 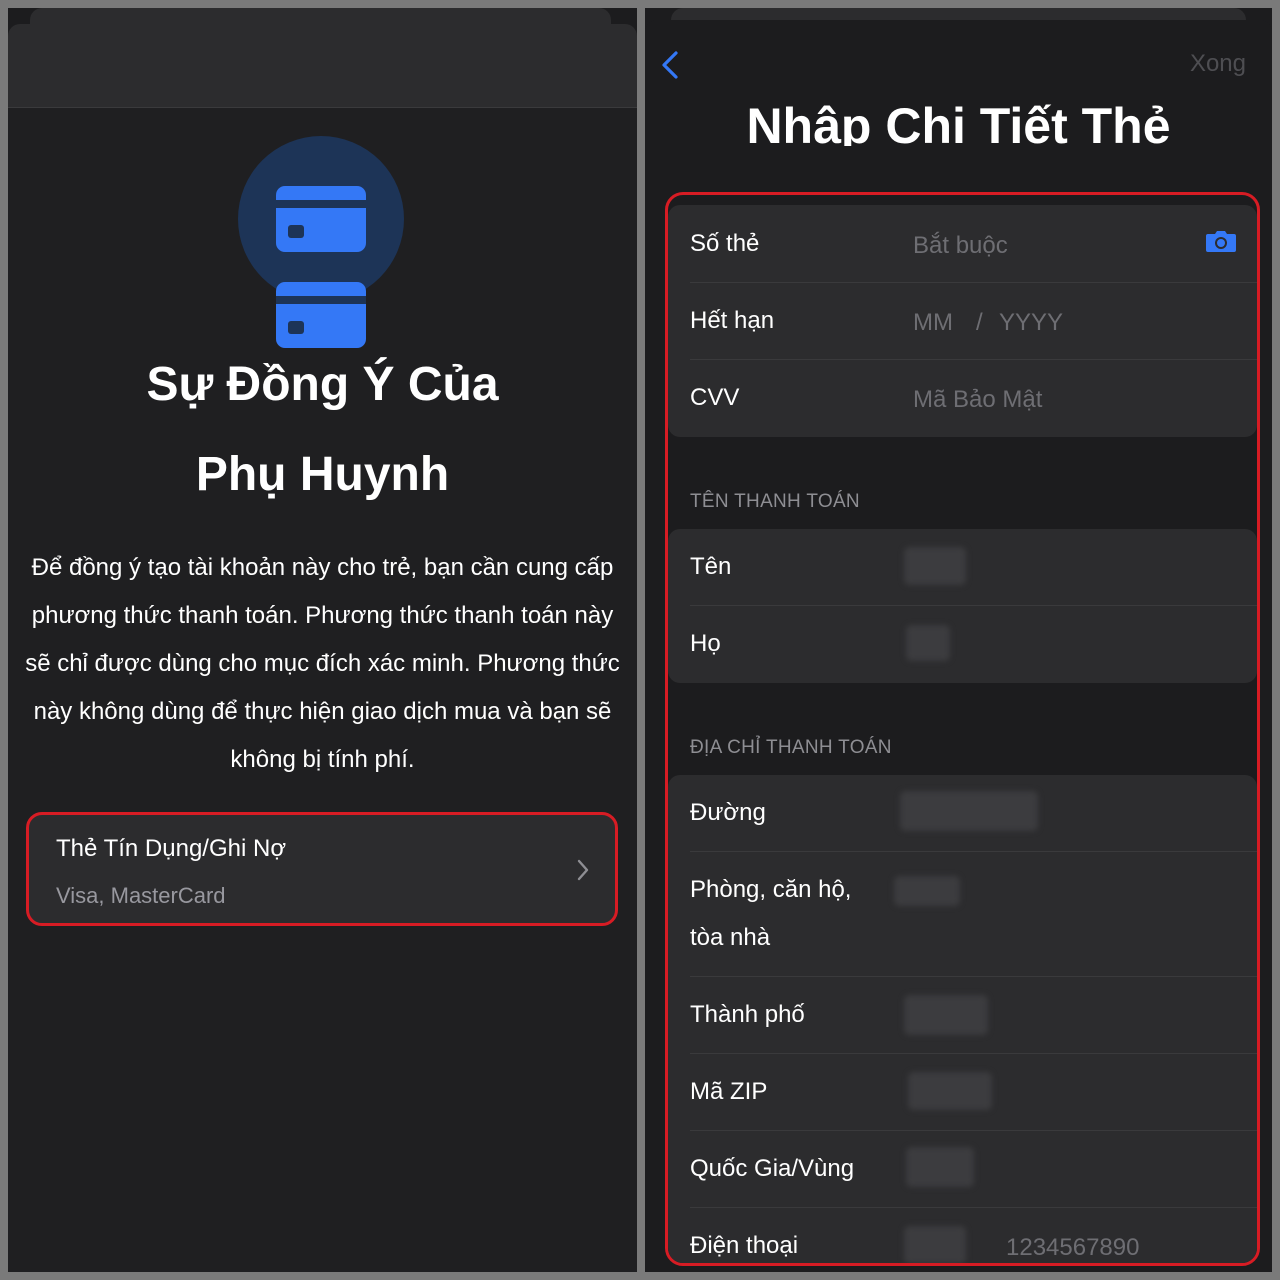 I want to click on street-label: Đường, so click(x=728, y=812).